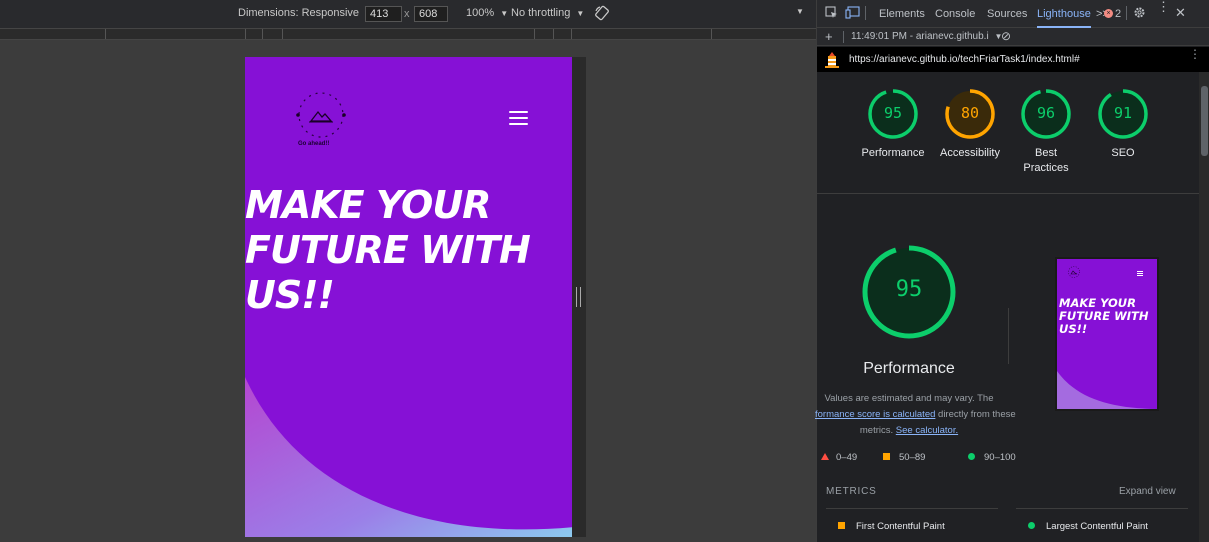 The height and width of the screenshot is (542, 1209). I want to click on performance-title: Performance, so click(909, 368).